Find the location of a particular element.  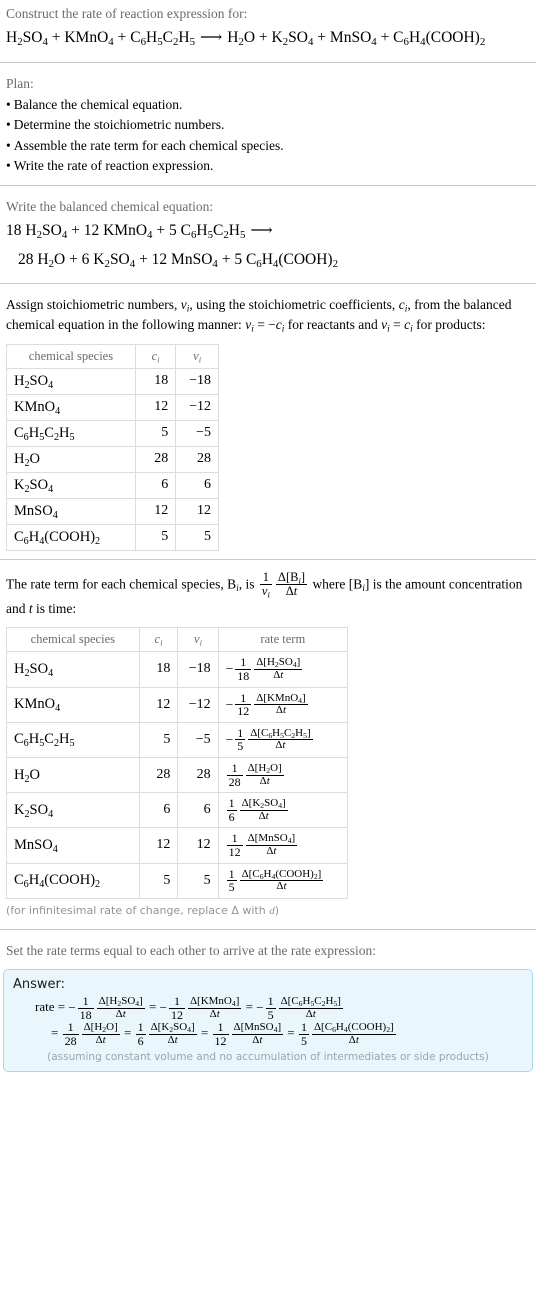

table-row: C6H5C2H5 5 −5 is located at coordinates (112, 433).